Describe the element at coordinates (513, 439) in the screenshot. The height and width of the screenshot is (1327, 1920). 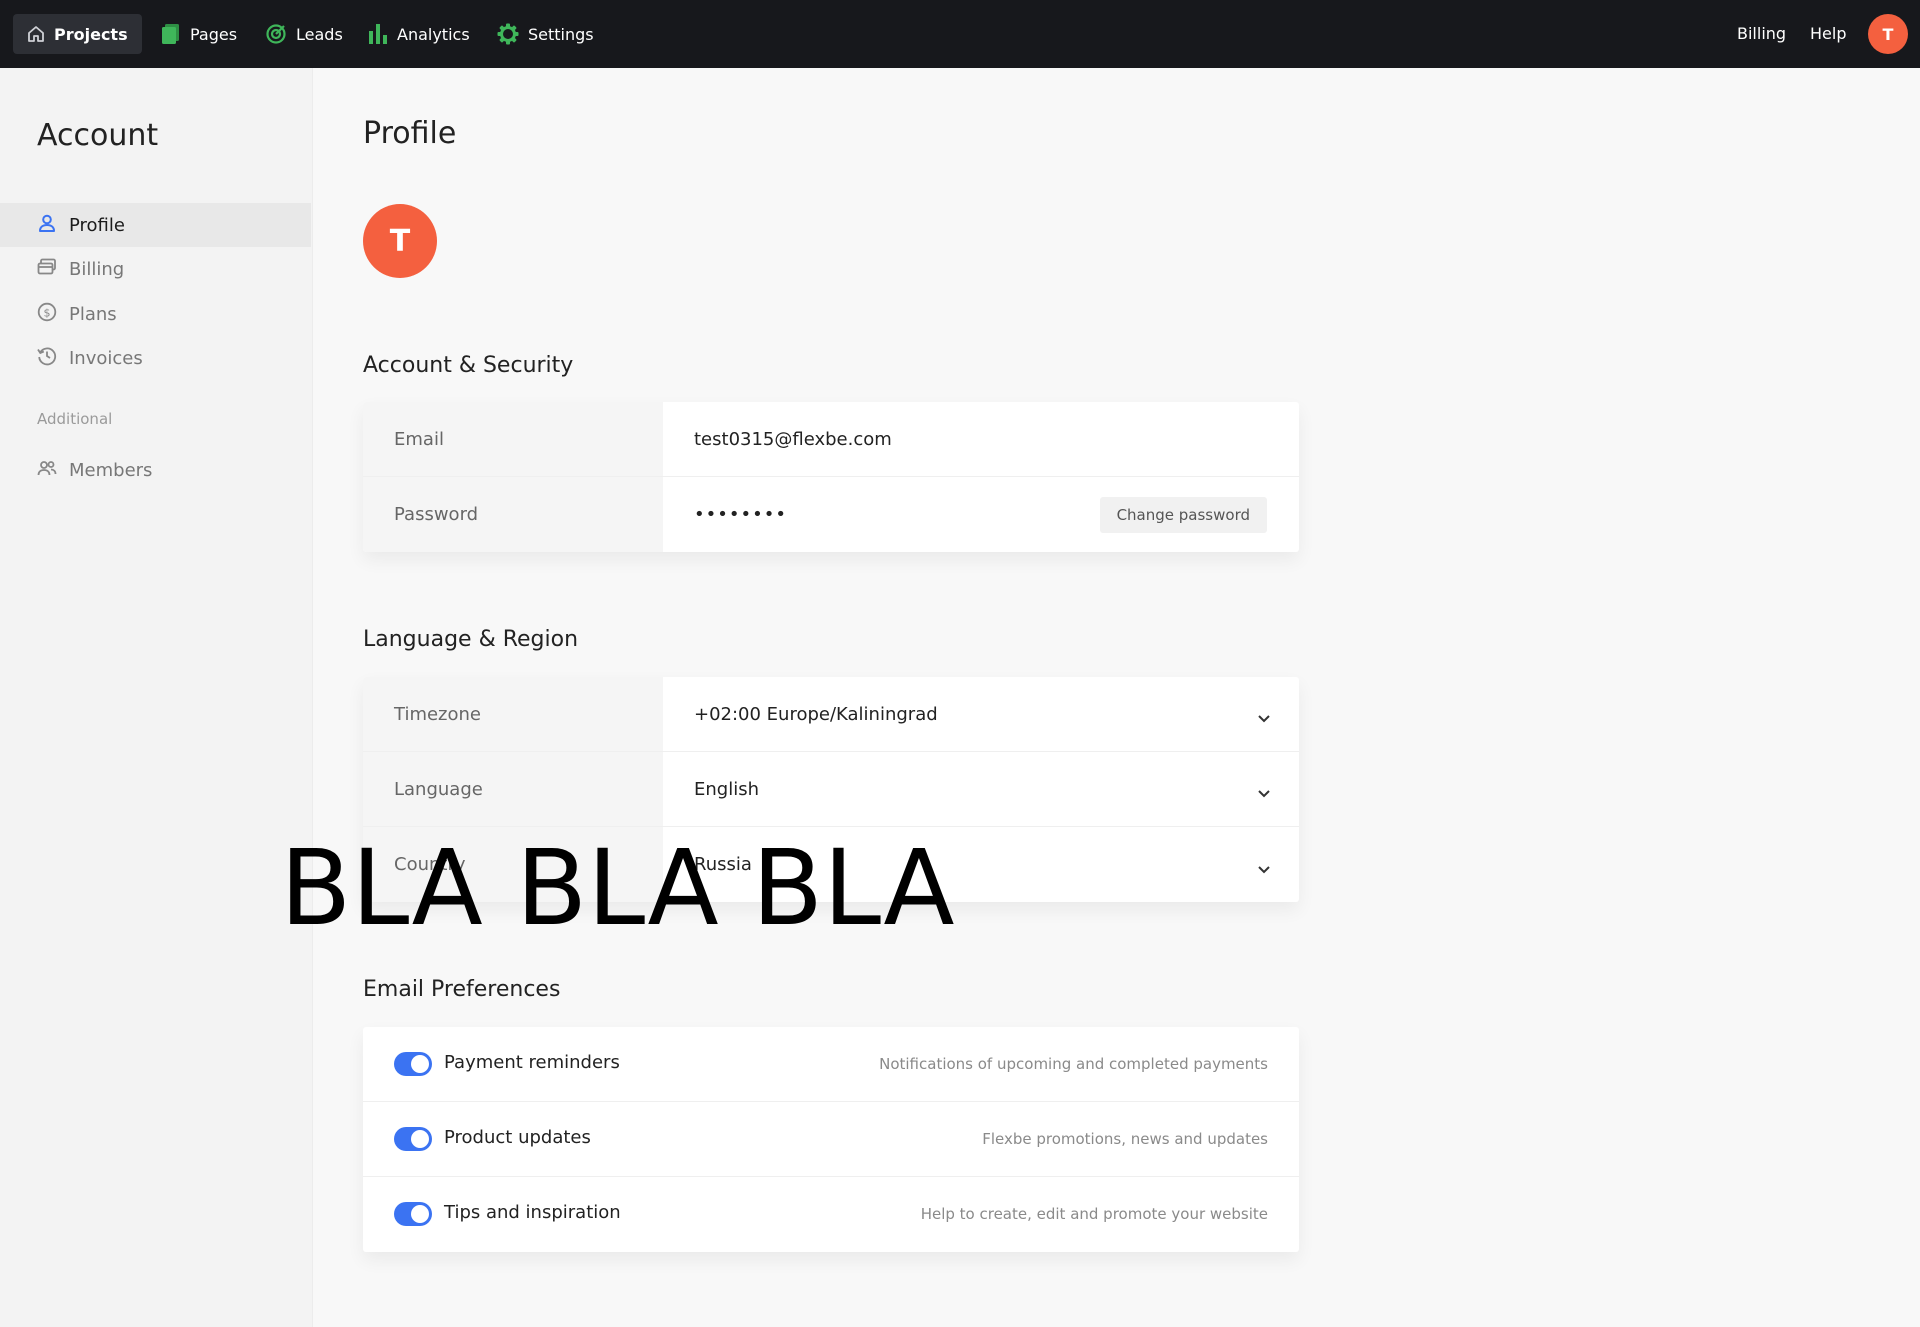
I see `email-label: Email` at that location.